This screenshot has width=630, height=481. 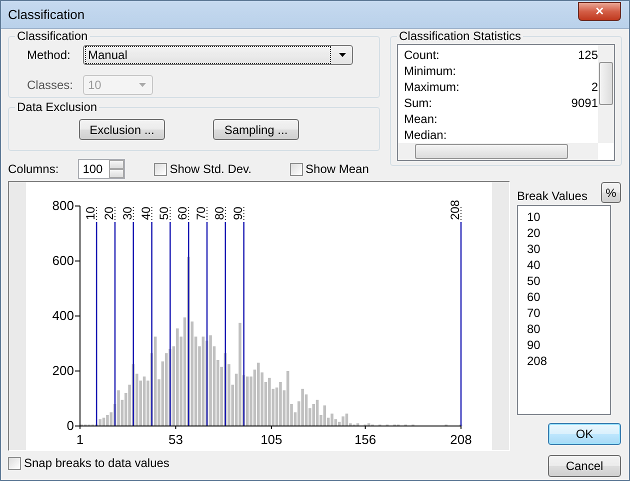 What do you see at coordinates (461, 439) in the screenshot?
I see `x-tick-label: 208` at bounding box center [461, 439].